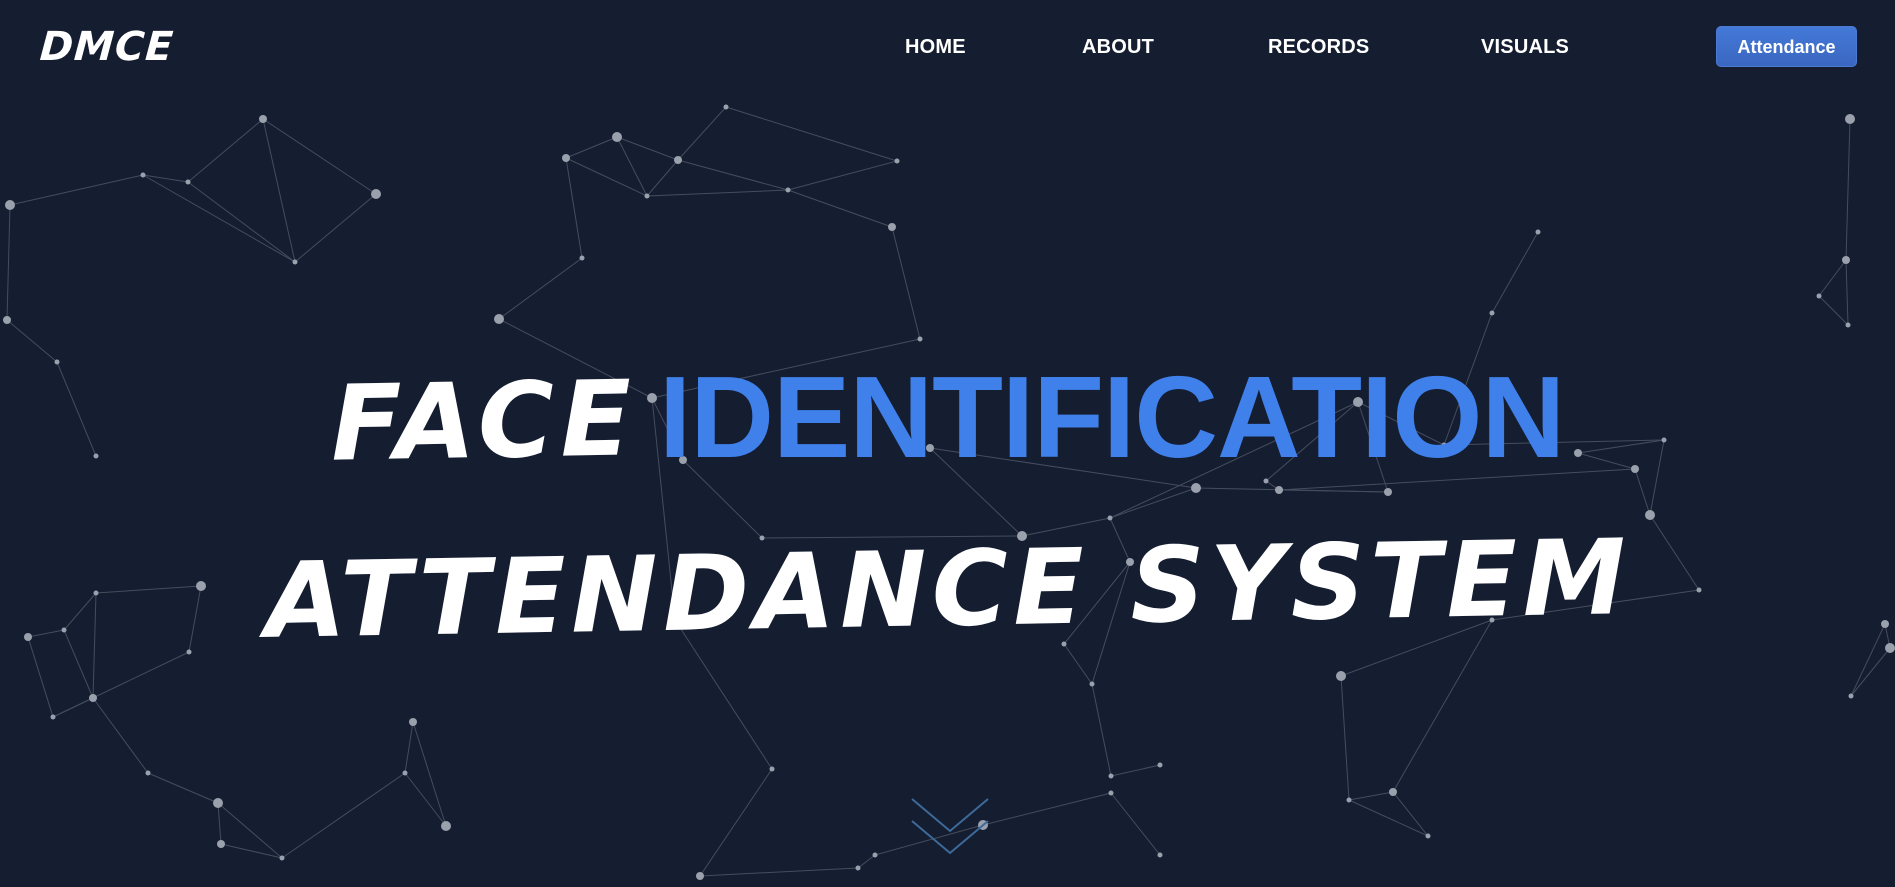 This screenshot has height=887, width=1895. I want to click on nav-link-records: RECORDS, so click(1318, 47).